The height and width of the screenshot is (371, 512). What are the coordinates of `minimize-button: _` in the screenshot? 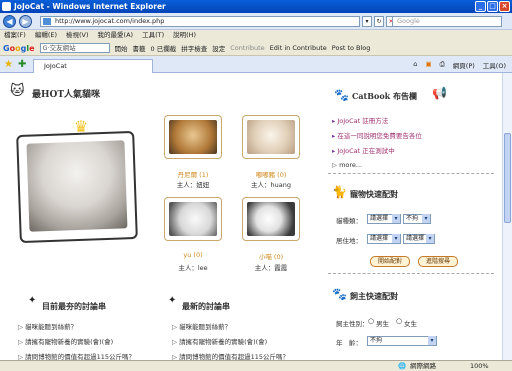 It's located at (480, 6).